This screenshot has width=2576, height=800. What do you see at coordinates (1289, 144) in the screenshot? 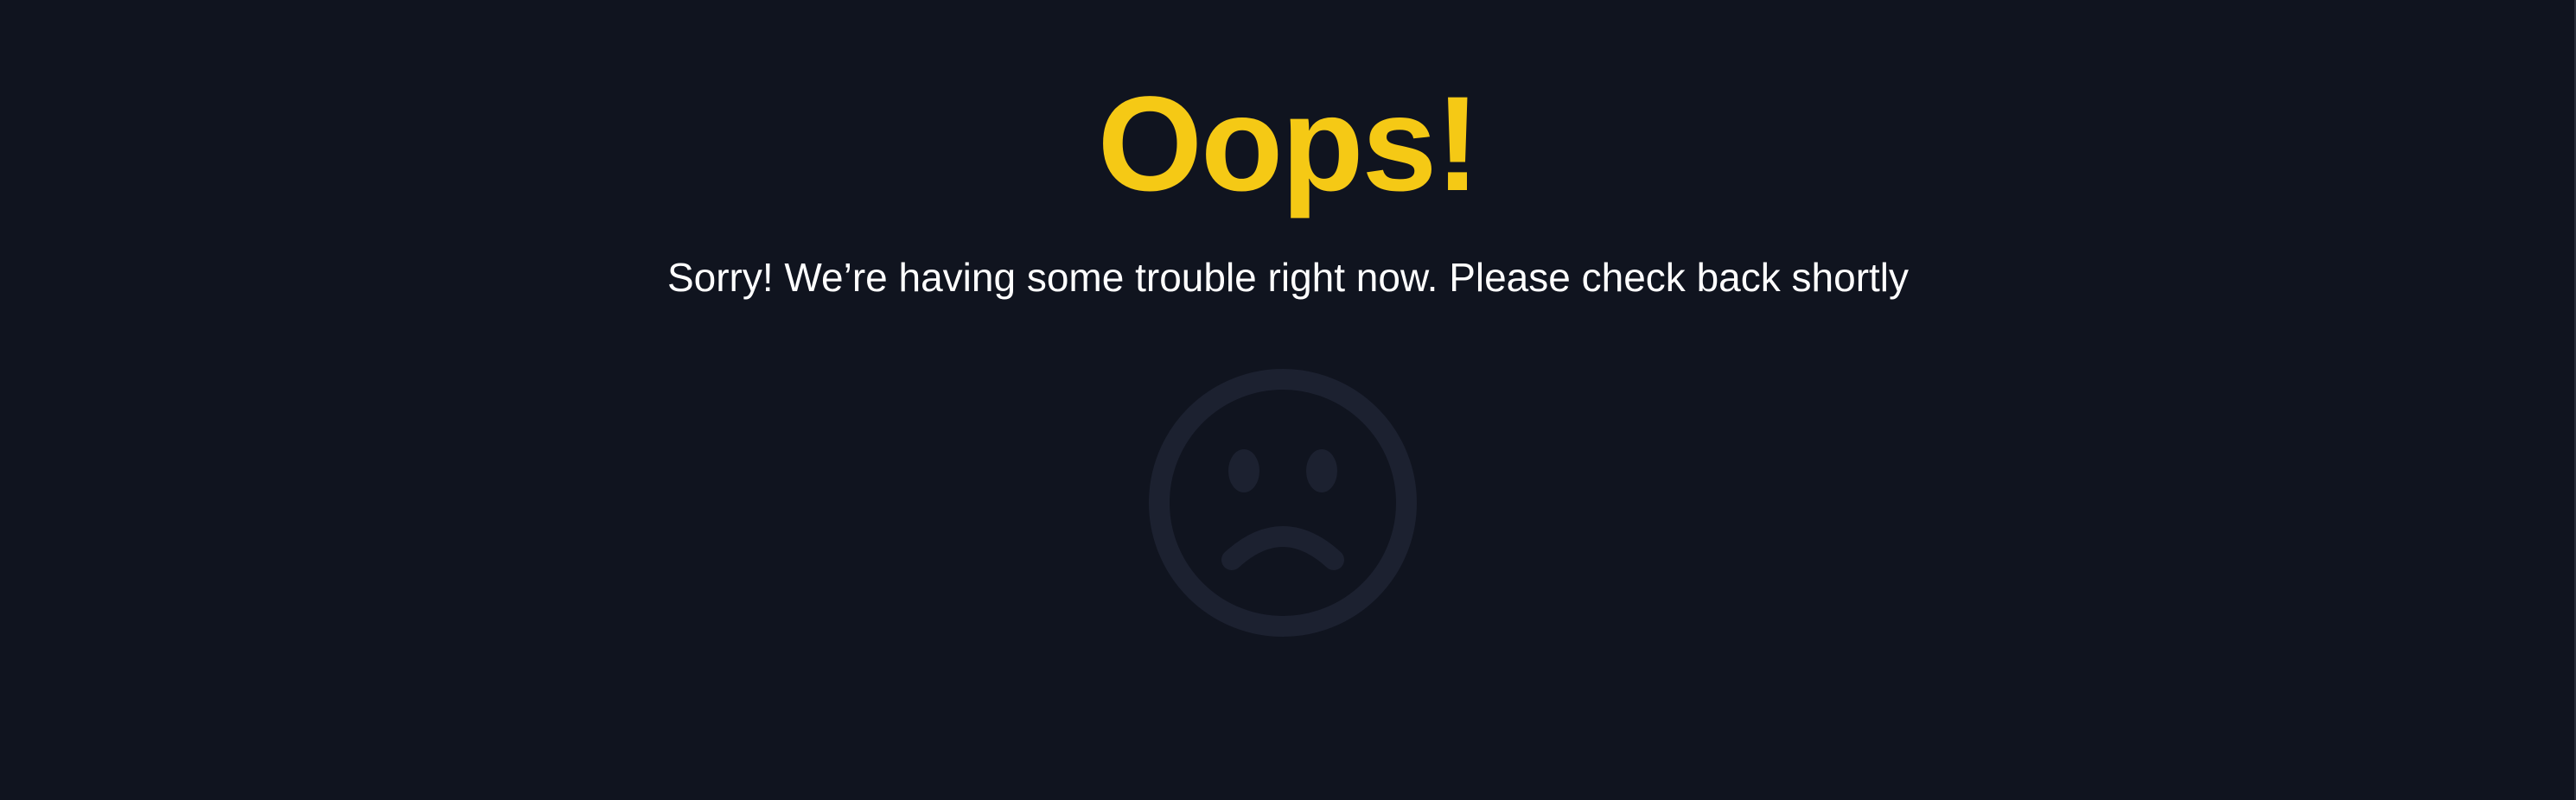
I see `error-title: Oops!` at bounding box center [1289, 144].